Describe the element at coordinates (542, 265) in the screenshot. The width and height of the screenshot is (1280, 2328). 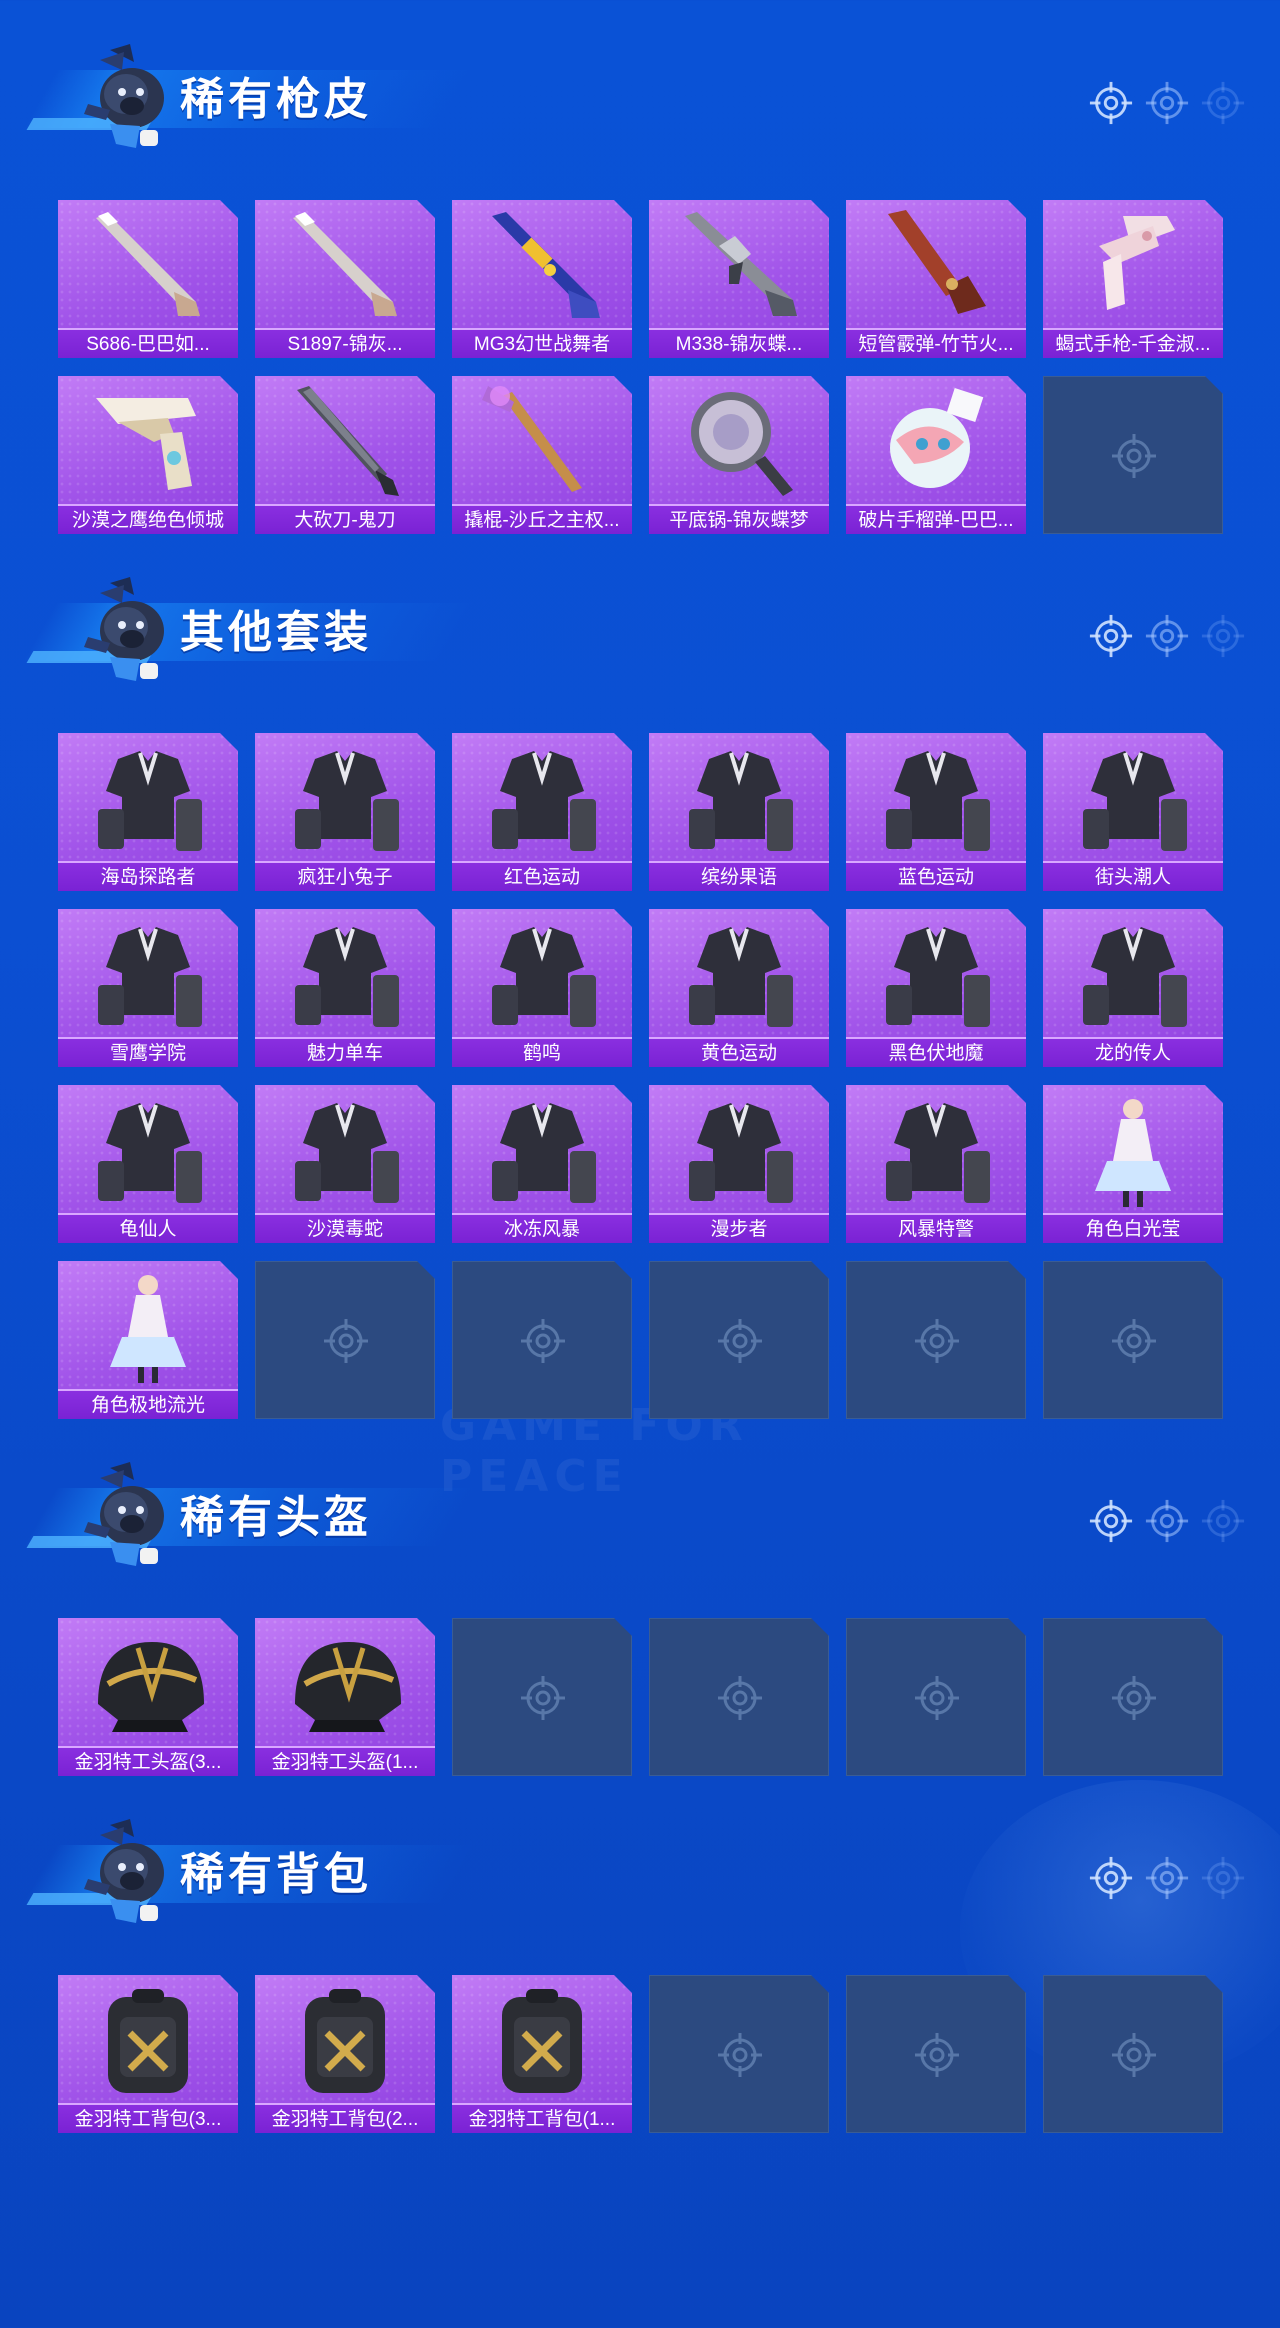
I see `machine-gun-icon` at that location.